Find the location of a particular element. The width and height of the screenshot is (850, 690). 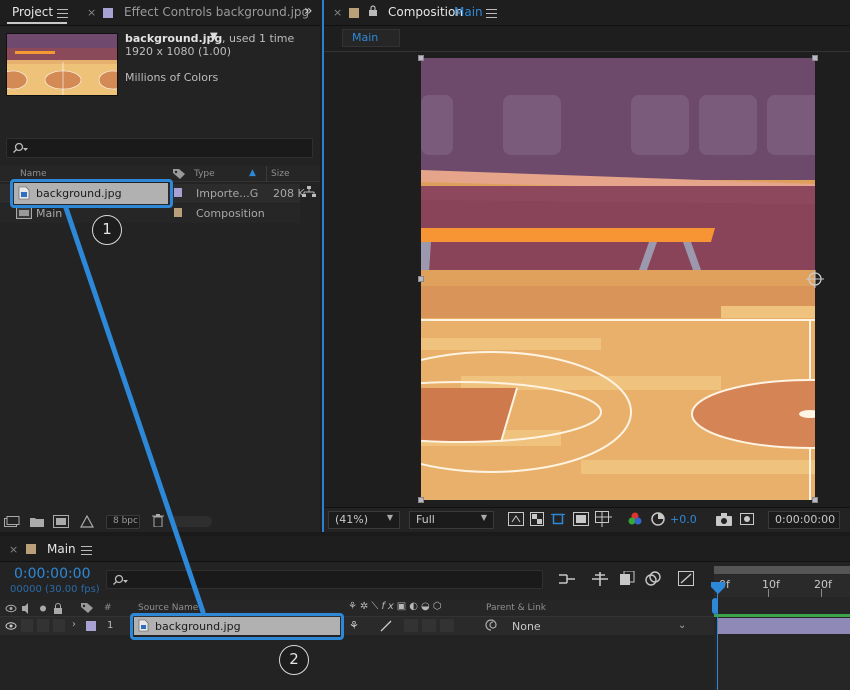

tab-timeline-main: Main is located at coordinates (61, 549).